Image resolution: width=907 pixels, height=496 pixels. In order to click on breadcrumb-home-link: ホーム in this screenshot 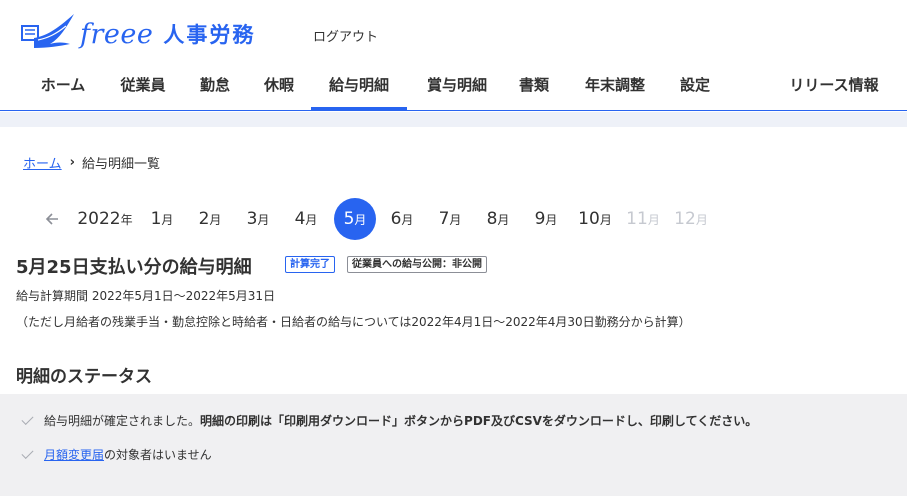, I will do `click(42, 162)`.